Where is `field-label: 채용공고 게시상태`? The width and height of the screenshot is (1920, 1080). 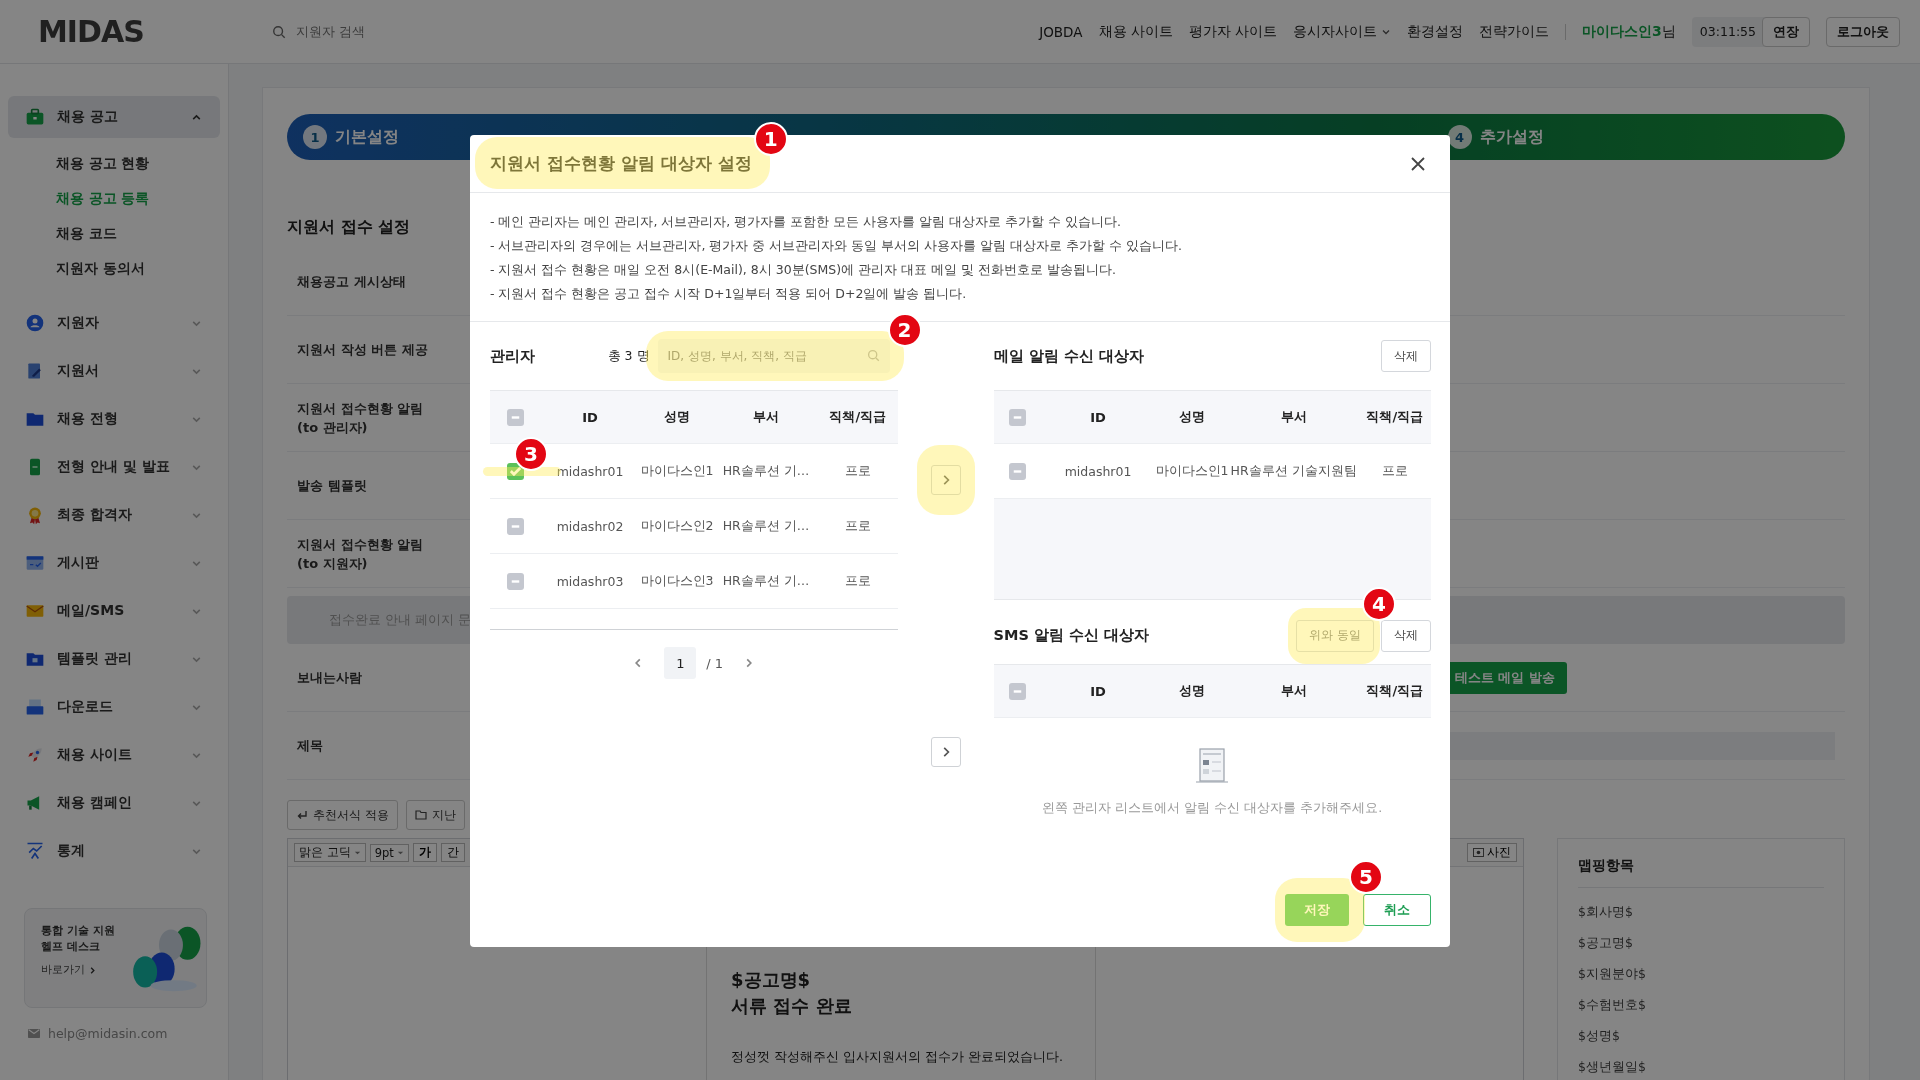 field-label: 채용공고 게시상태 is located at coordinates (352, 282).